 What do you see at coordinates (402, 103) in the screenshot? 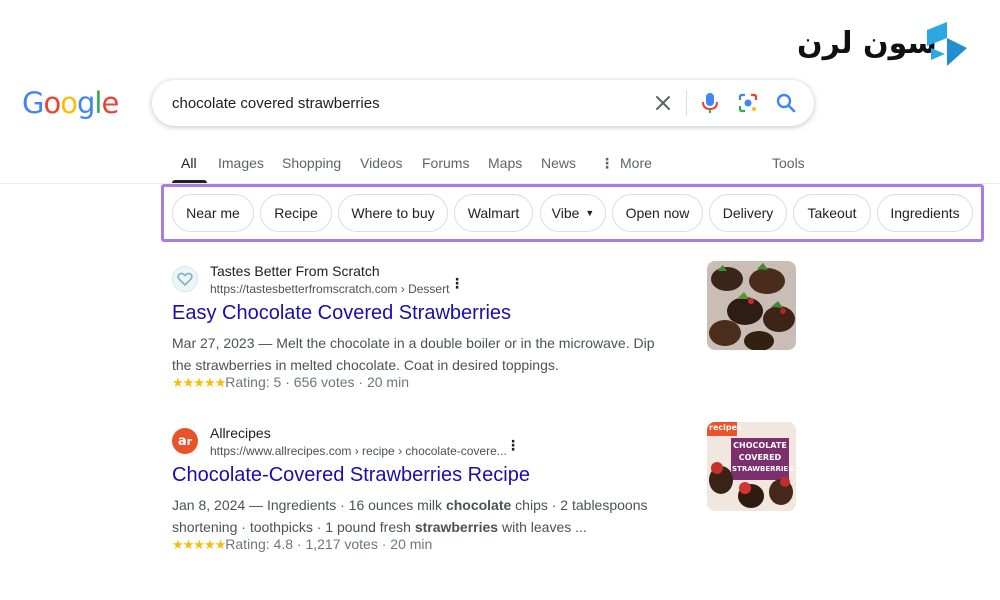
I see `search-input` at bounding box center [402, 103].